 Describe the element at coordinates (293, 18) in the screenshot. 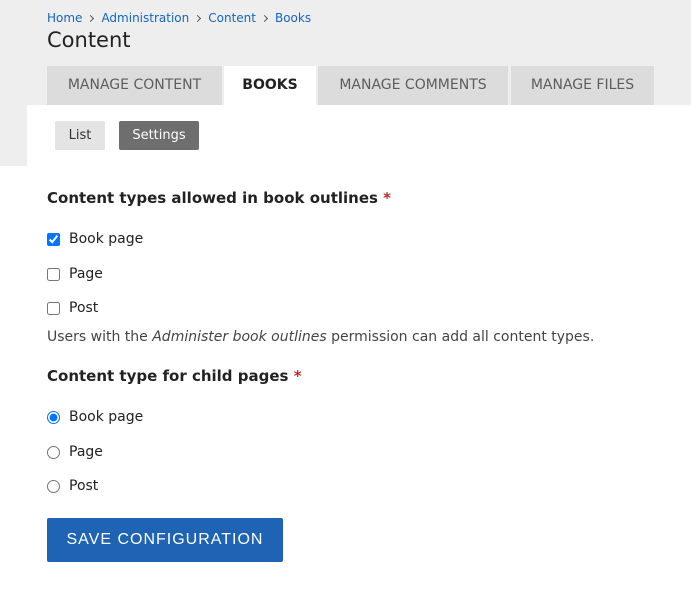

I see `breadcrumb-books: Books` at that location.